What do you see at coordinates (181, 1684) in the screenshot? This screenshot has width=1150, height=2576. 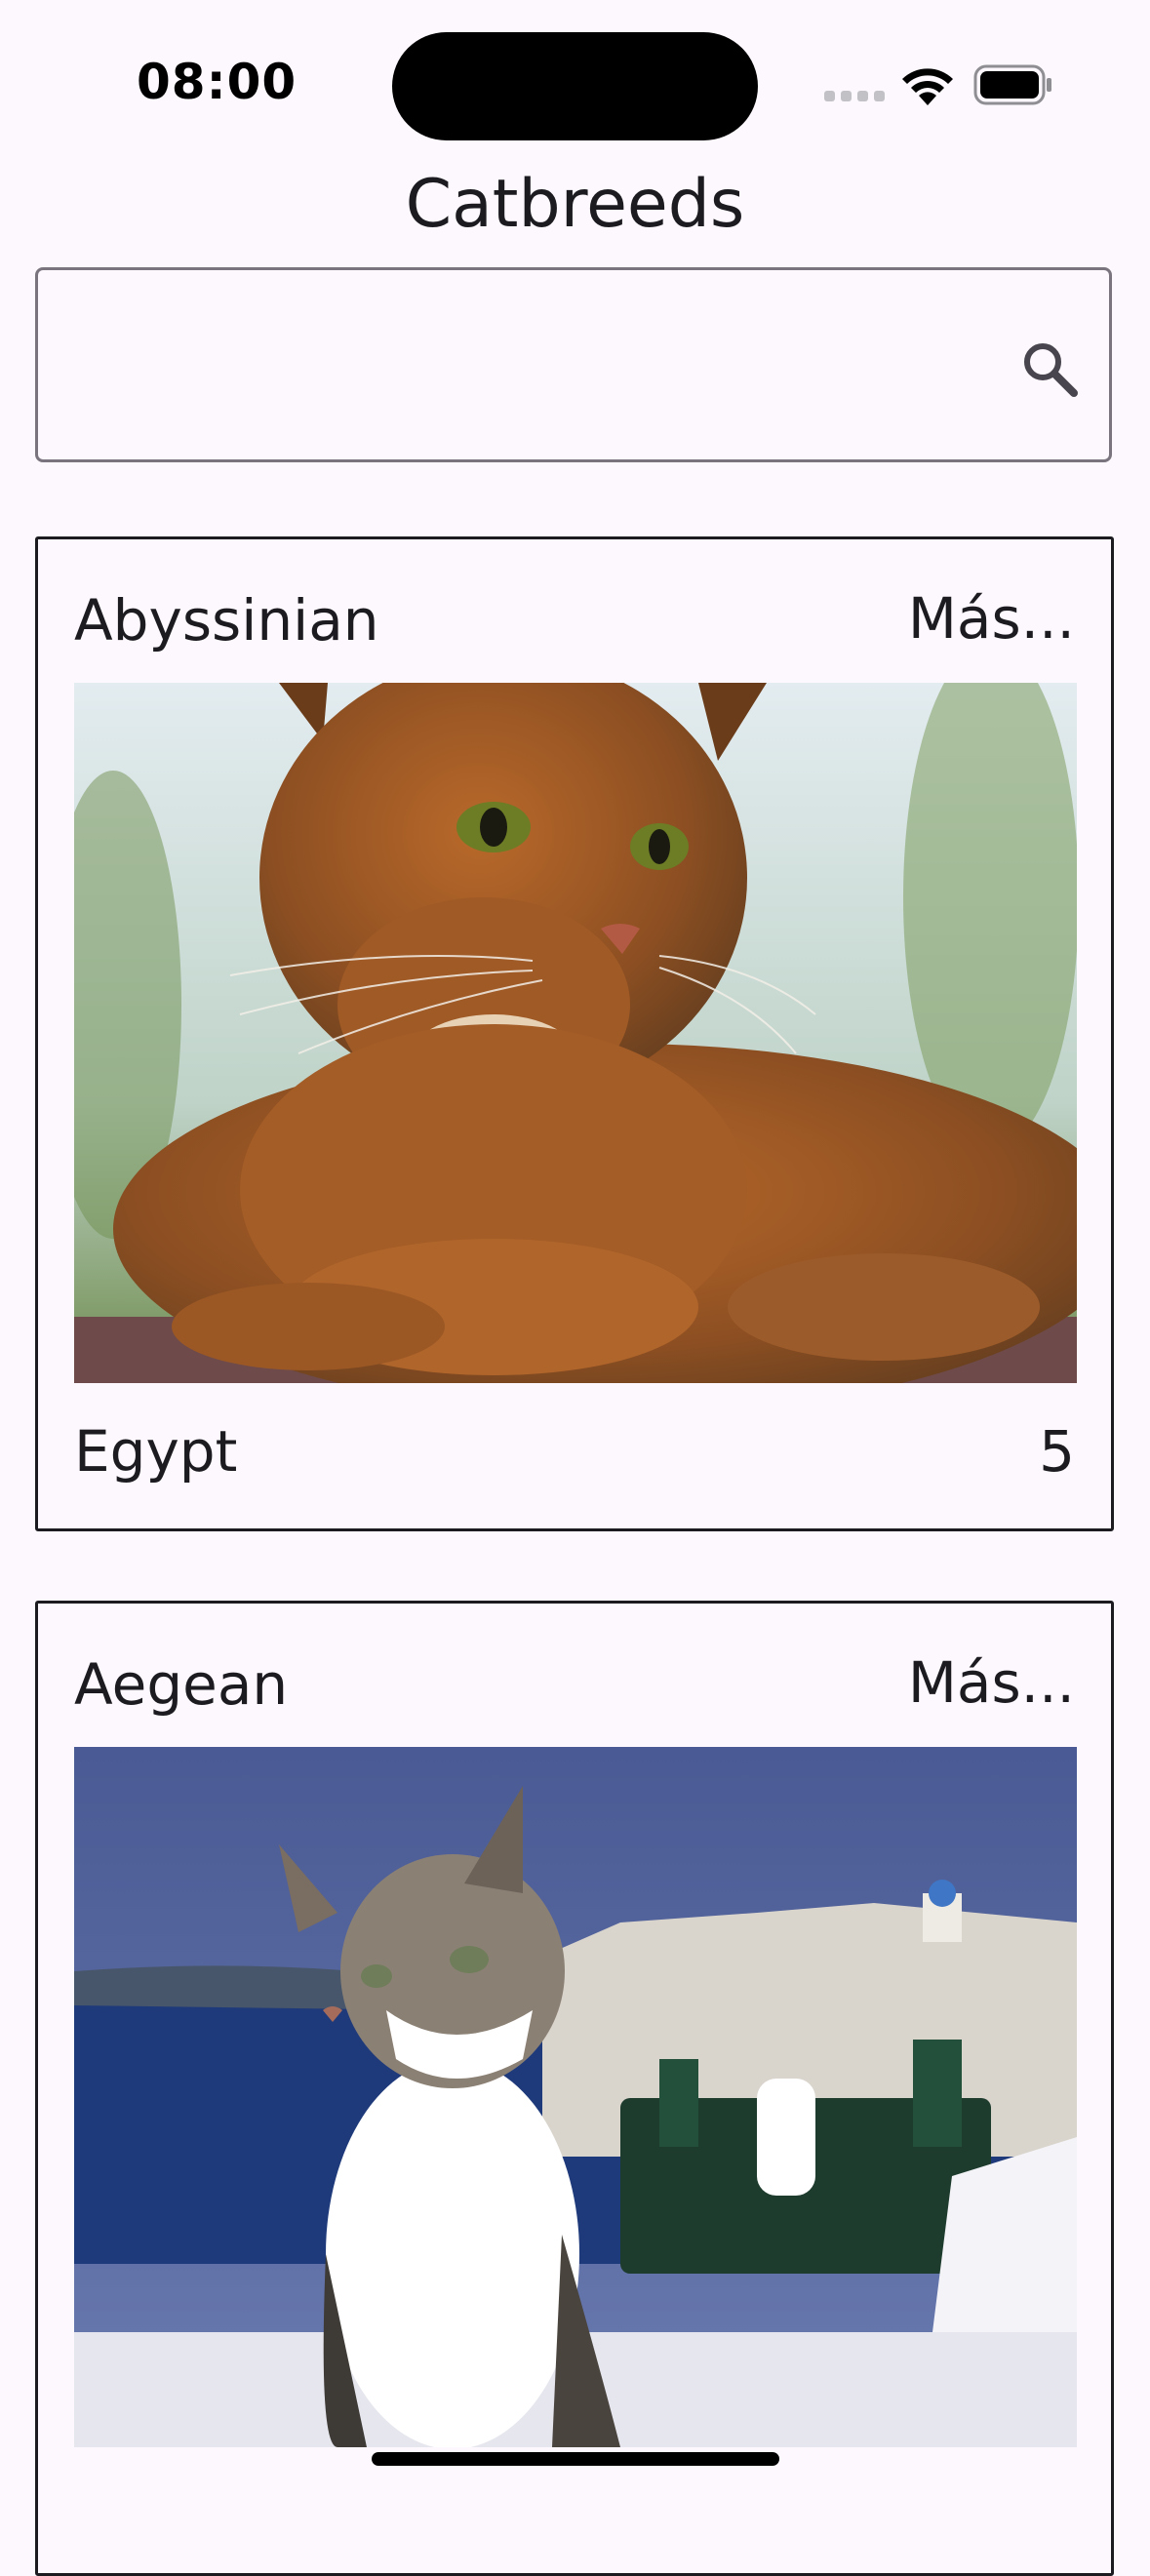 I see `breed-name: Aegean` at bounding box center [181, 1684].